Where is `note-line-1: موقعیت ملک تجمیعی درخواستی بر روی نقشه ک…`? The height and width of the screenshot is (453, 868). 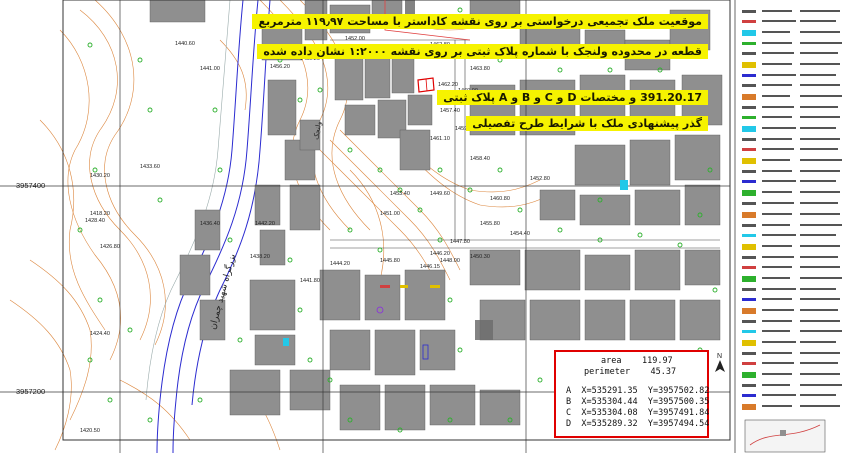 note-line-1: موقعیت ملک تجمیعی درخواستی بر روی نقشه ک… is located at coordinates (480, 21).